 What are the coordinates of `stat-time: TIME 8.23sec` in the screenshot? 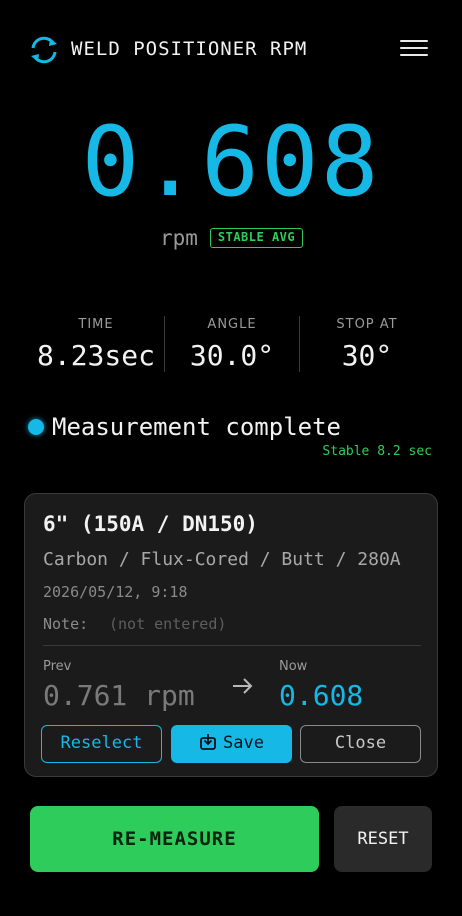 It's located at (96, 344).